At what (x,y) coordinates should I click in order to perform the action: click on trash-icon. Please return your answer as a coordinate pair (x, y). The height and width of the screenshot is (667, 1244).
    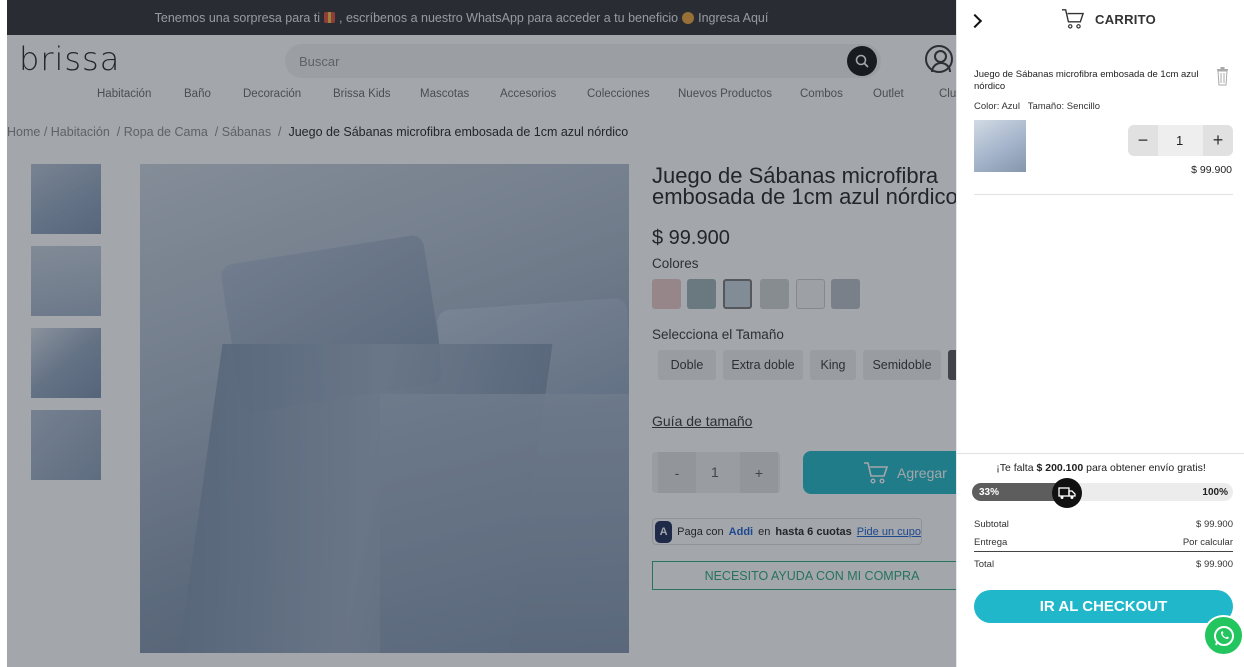
    Looking at the image, I should click on (1222, 76).